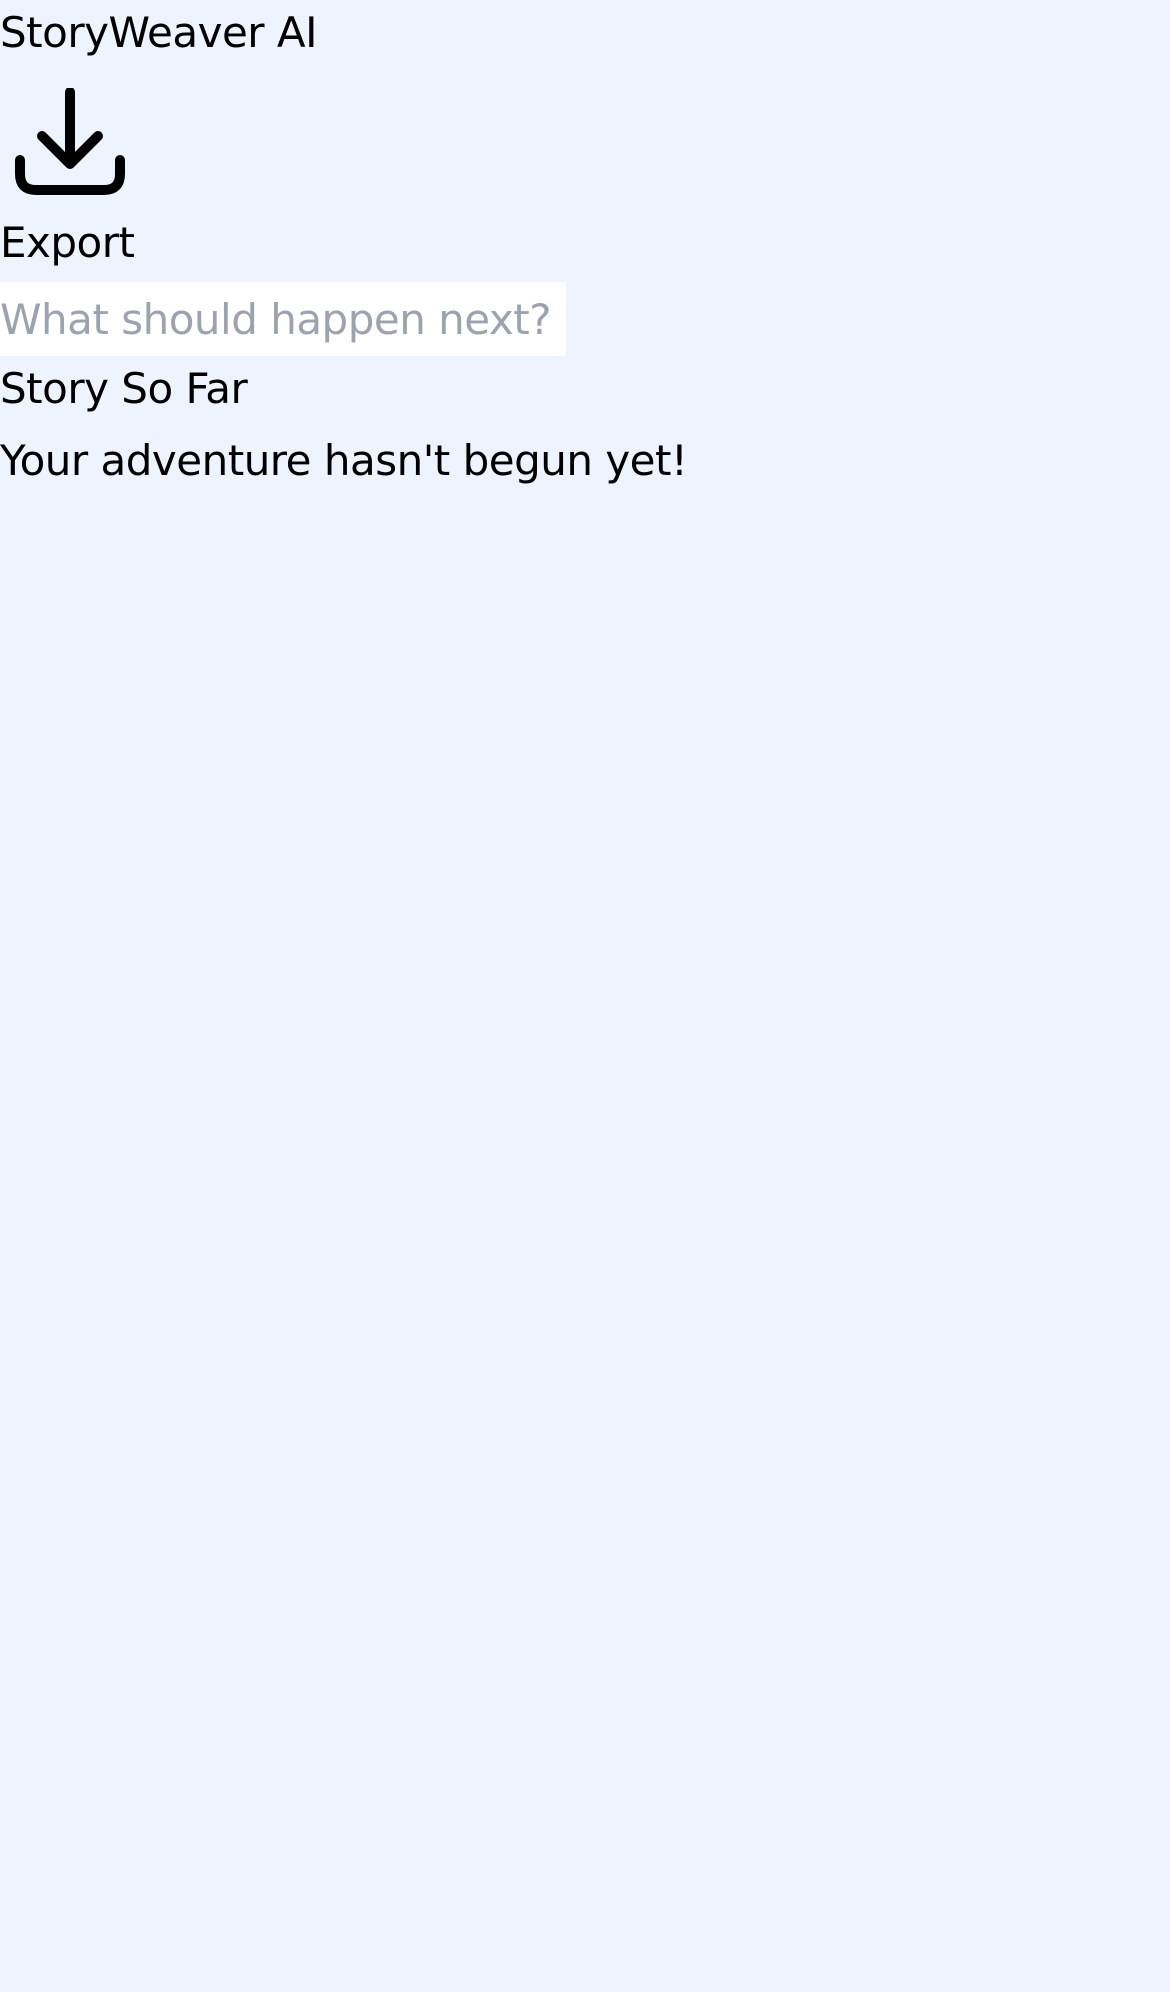  I want to click on story-prompt-input, so click(283, 319).